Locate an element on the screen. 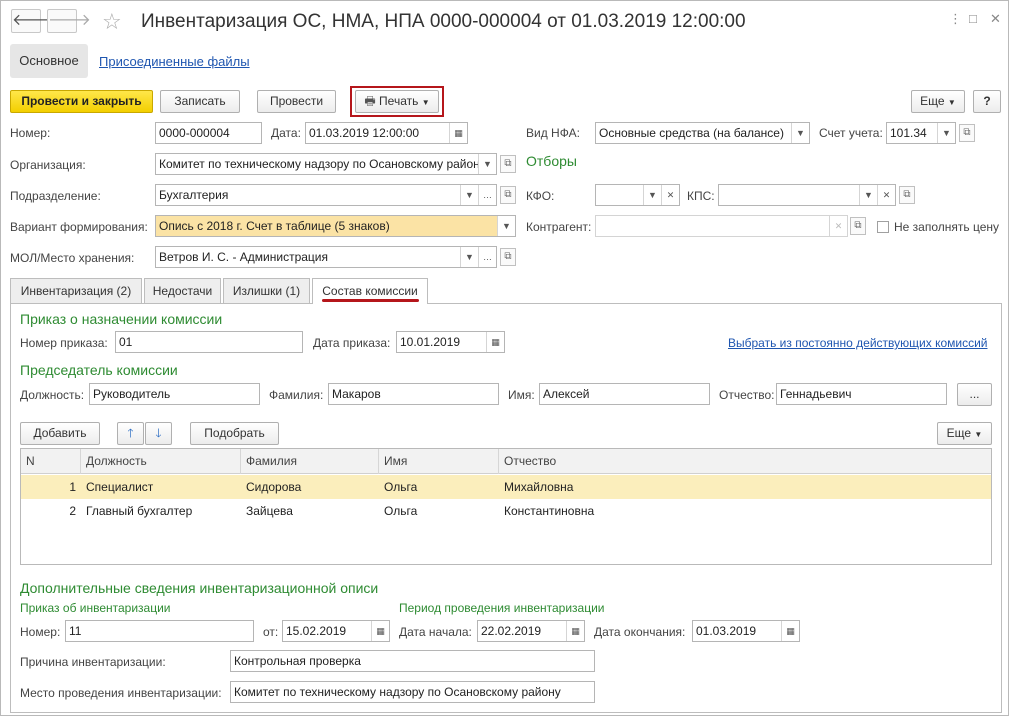 The image size is (1009, 716). reason-label: Причина инвентаризации: is located at coordinates (93, 662).